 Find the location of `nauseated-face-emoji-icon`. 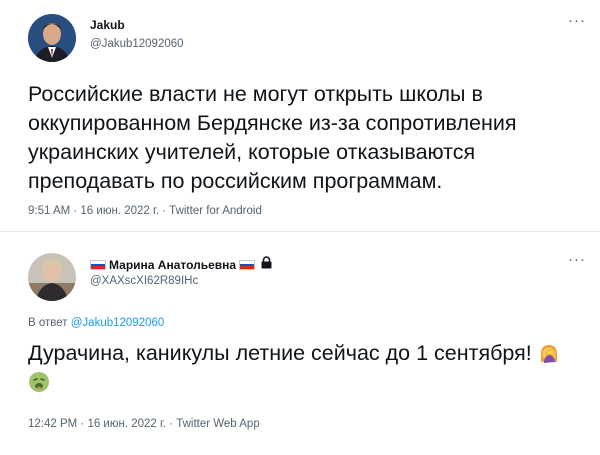

nauseated-face-emoji-icon is located at coordinates (39, 382).